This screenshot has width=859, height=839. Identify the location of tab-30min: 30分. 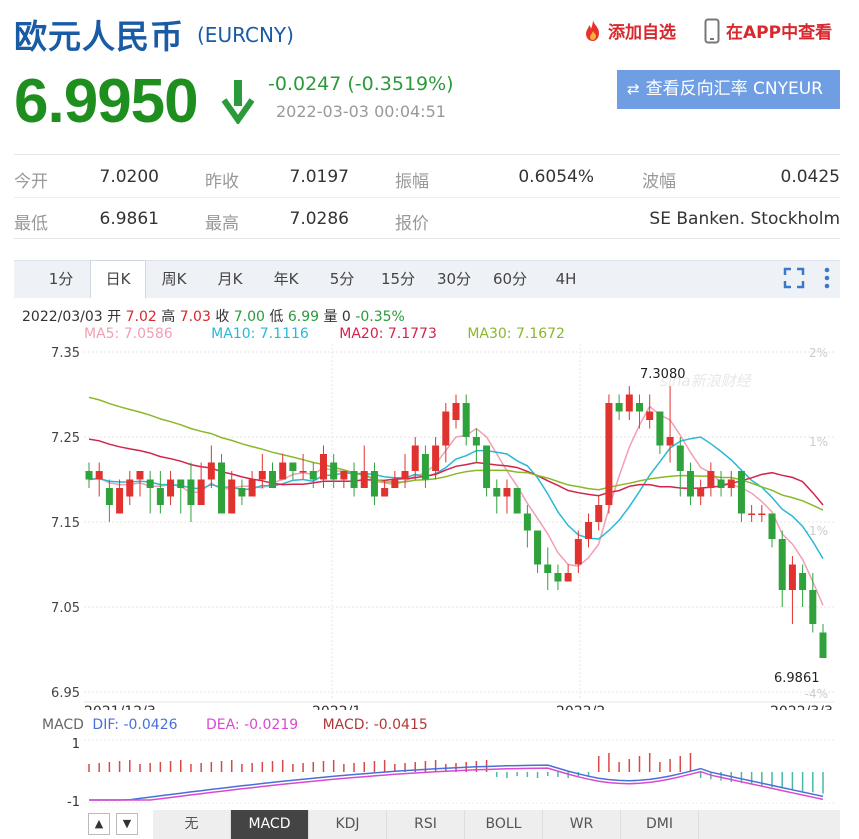
(454, 279).